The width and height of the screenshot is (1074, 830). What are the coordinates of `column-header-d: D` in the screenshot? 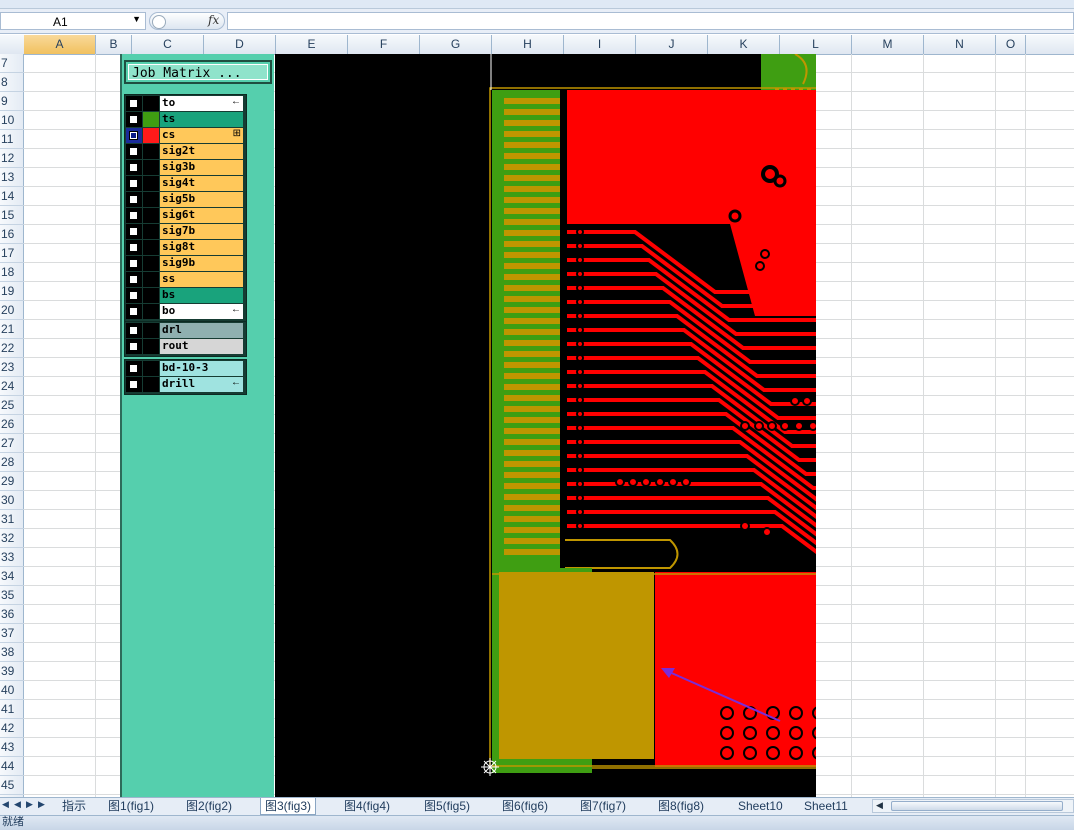 It's located at (240, 44).